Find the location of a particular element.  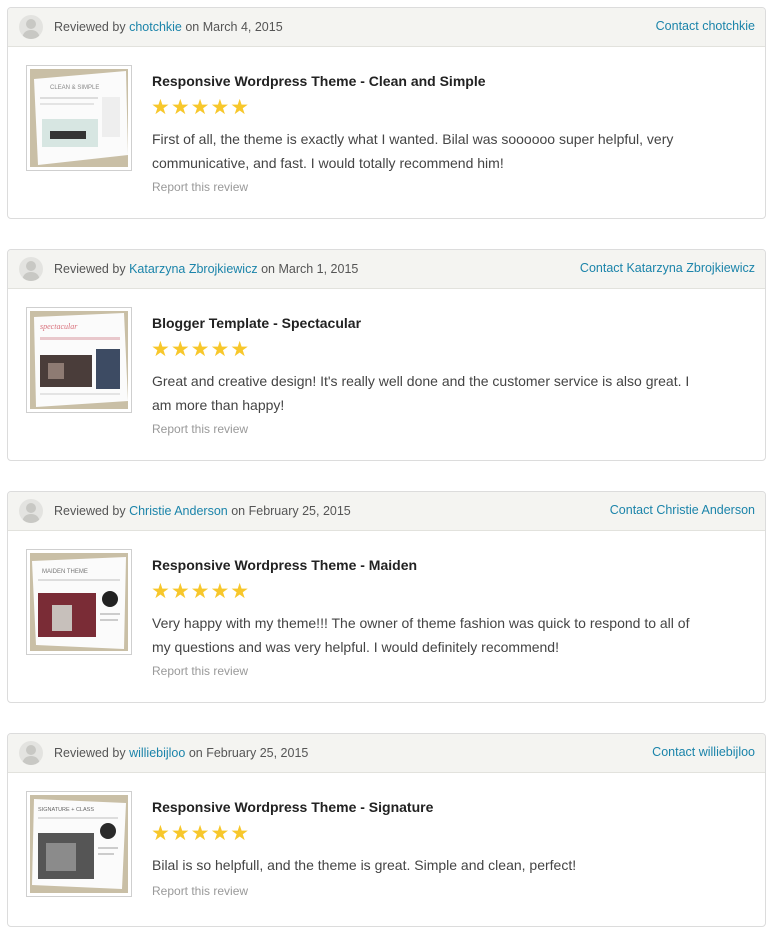

reviewed-by-line: Reviewed by chotchkie on March 4, 2015 is located at coordinates (168, 27).